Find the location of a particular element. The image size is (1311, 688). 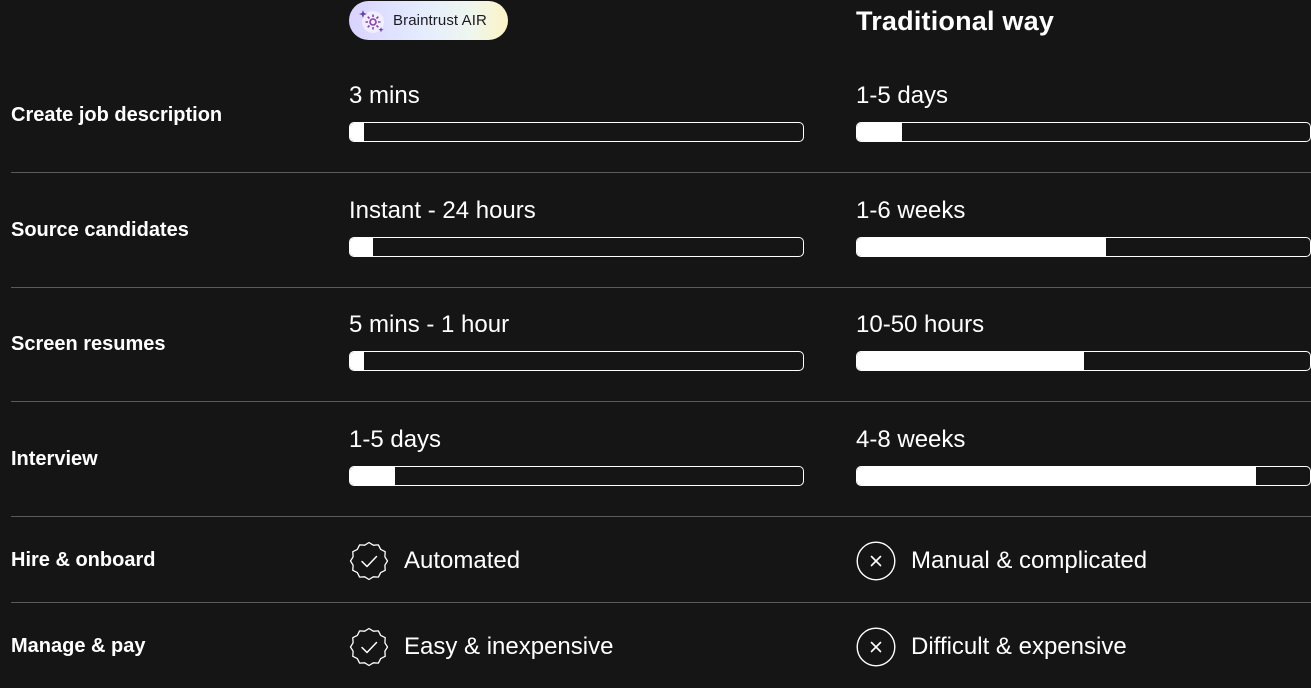

traditional-time-value: 1-5 days is located at coordinates (902, 95).